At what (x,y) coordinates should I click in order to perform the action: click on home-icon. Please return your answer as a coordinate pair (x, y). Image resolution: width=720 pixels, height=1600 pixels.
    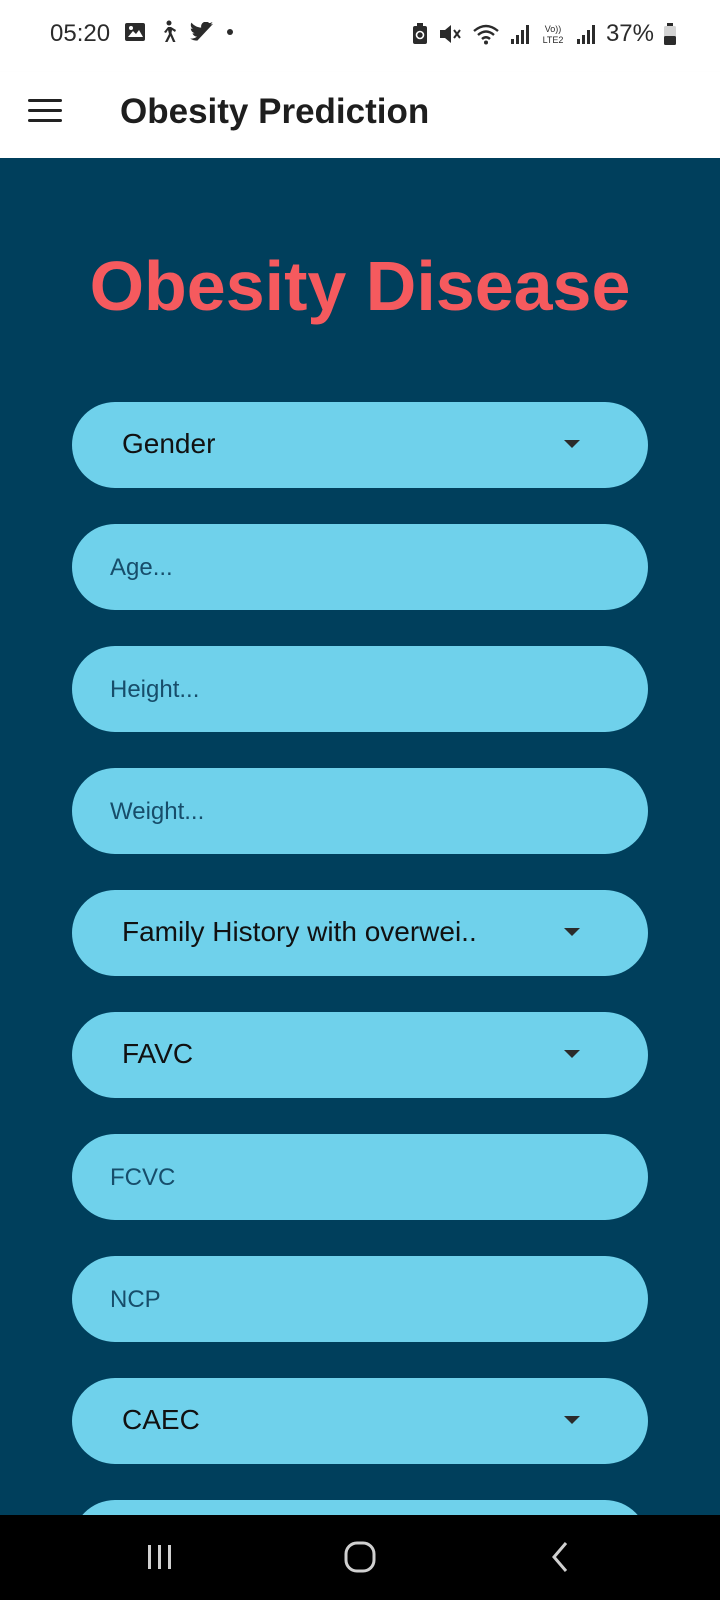
    Looking at the image, I should click on (360, 1557).